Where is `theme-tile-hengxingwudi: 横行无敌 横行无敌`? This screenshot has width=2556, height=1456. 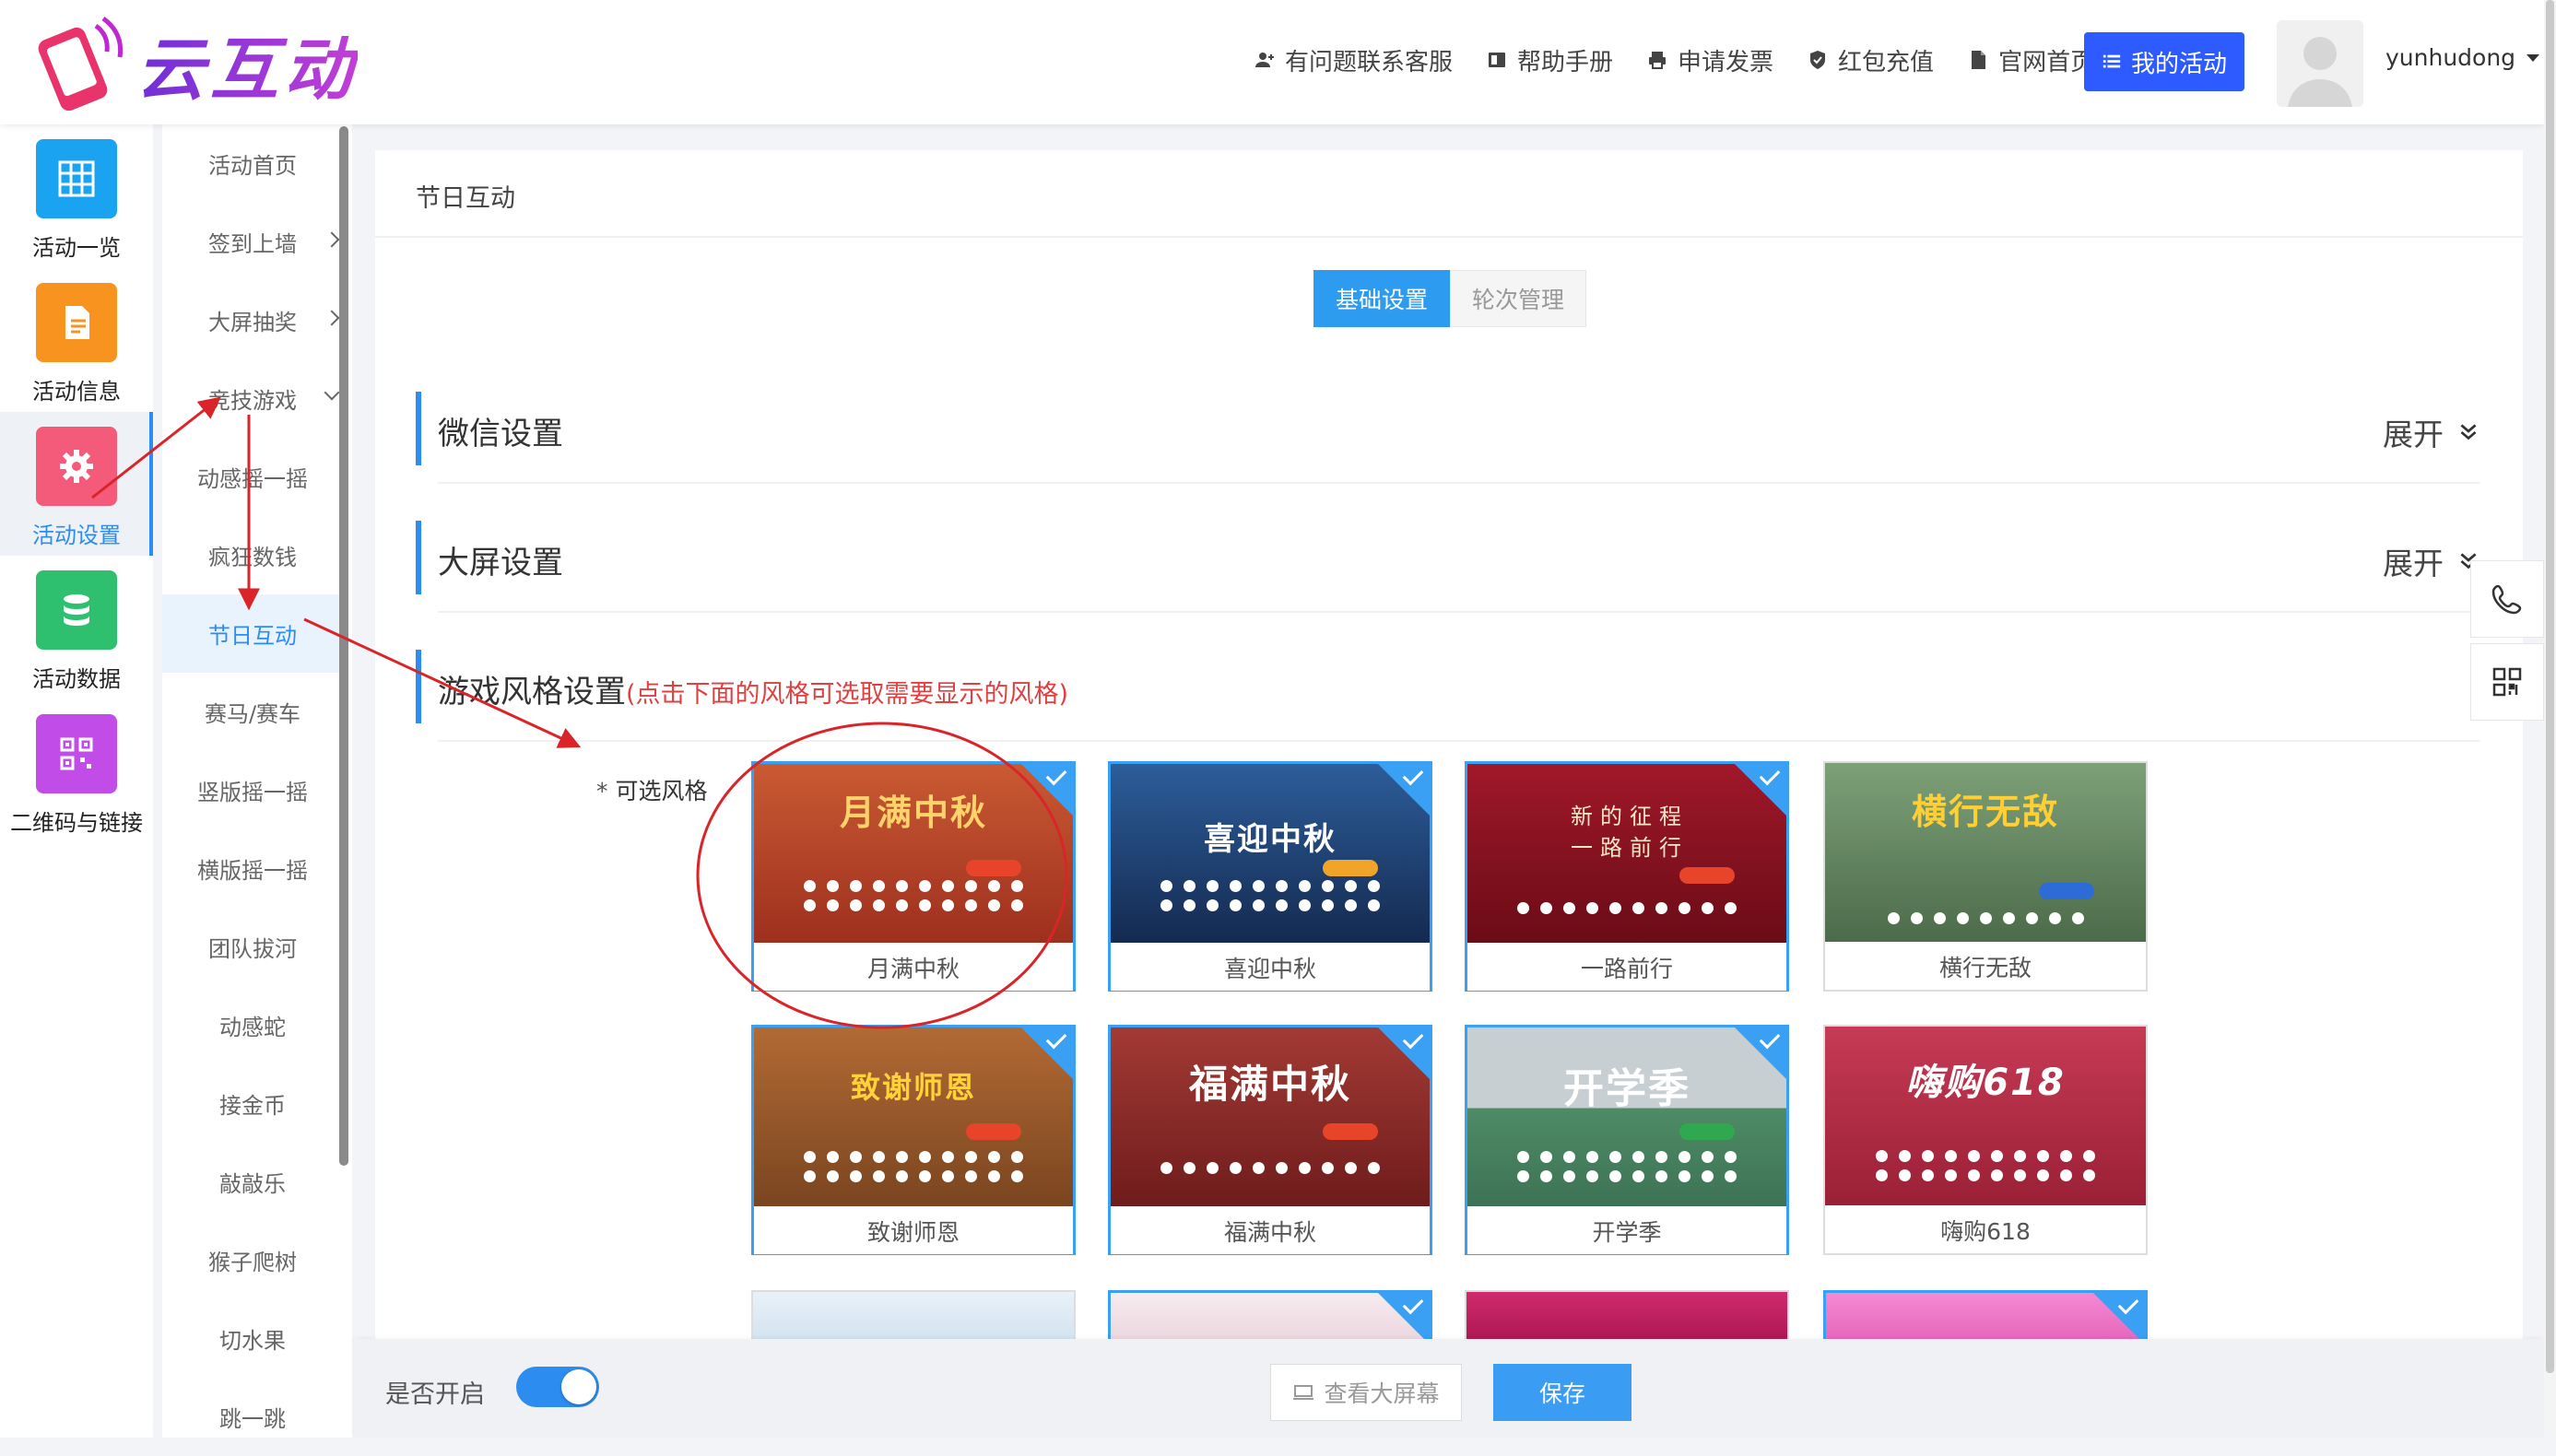
theme-tile-hengxingwudi: 横行无敌 横行无敌 is located at coordinates (1985, 876).